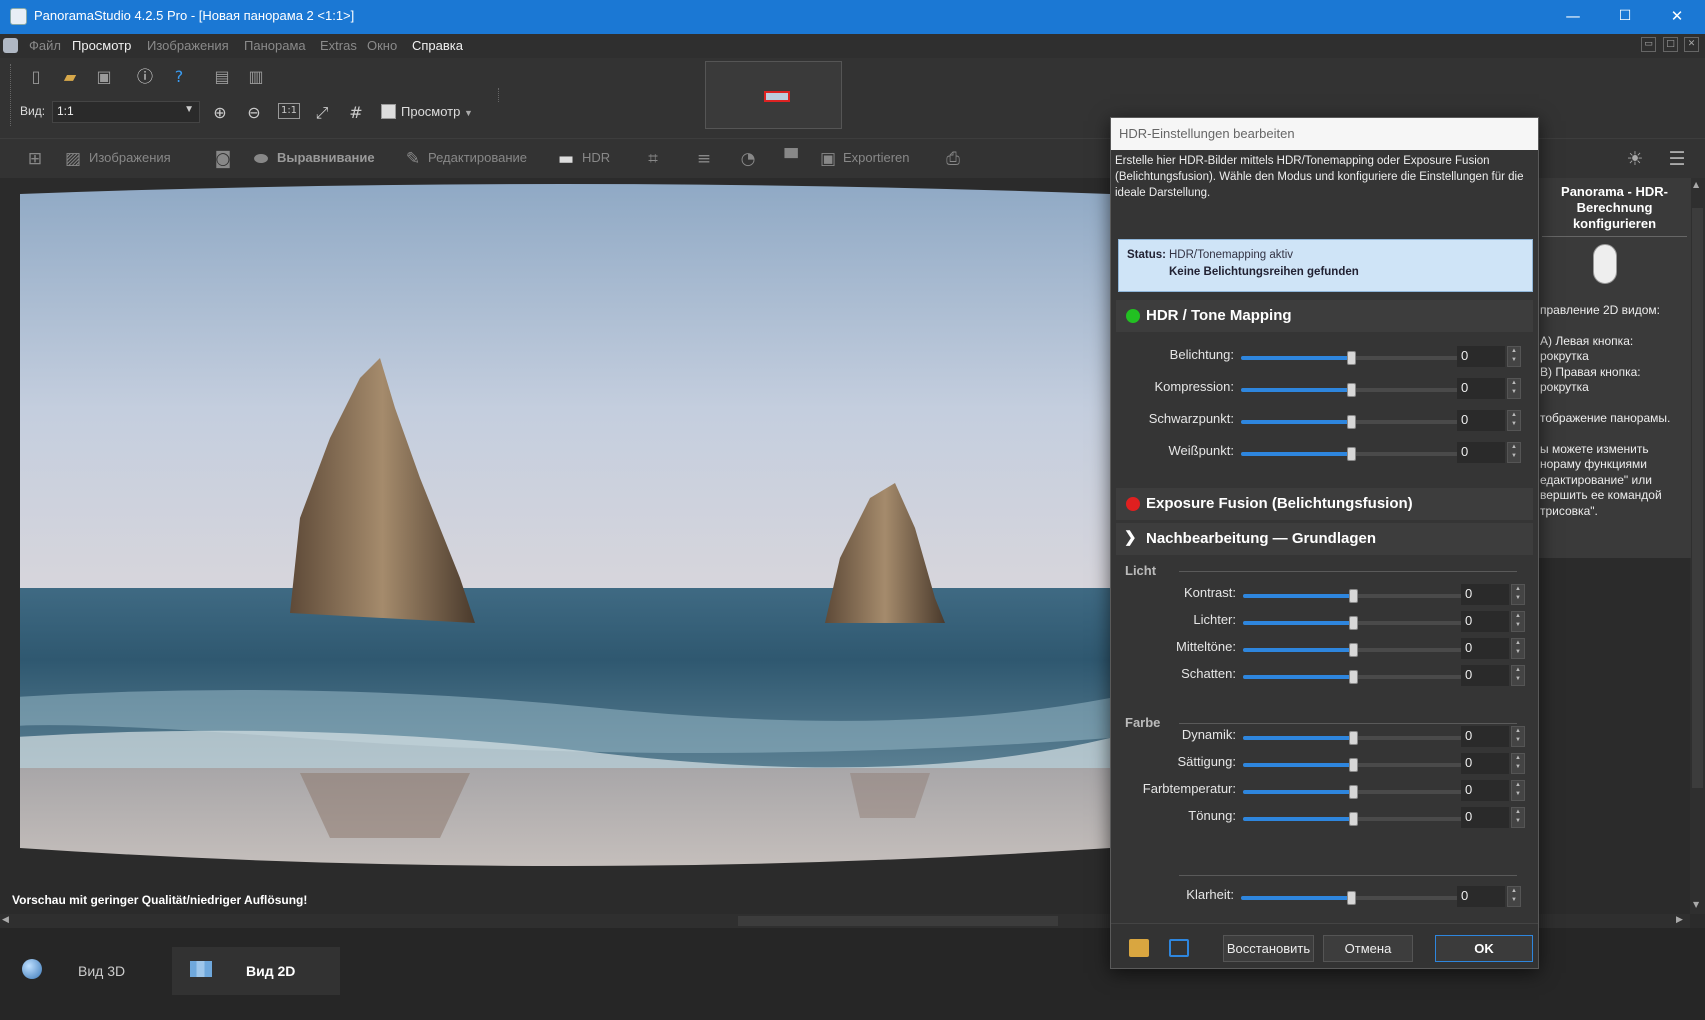 The height and width of the screenshot is (1020, 1705). Describe the element at coordinates (1573, 17) in the screenshot. I see `minimize-button: —` at that location.